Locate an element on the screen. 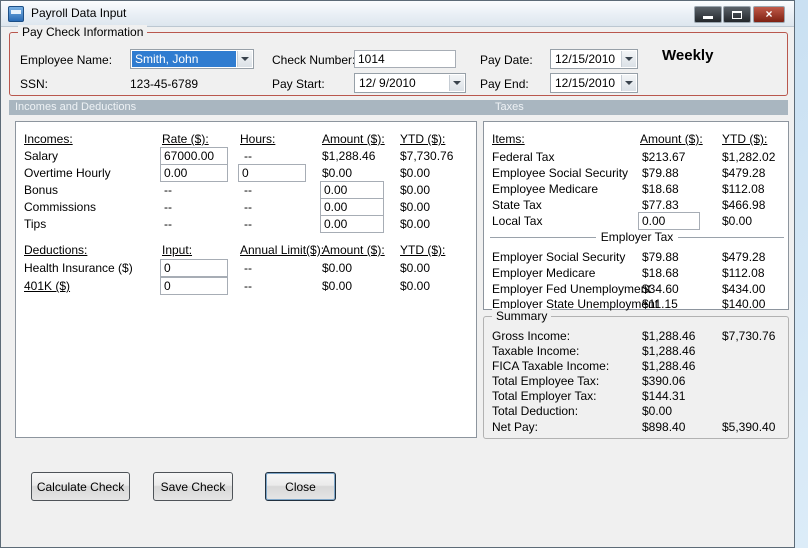  income-row-label: Bonus is located at coordinates (41, 190).